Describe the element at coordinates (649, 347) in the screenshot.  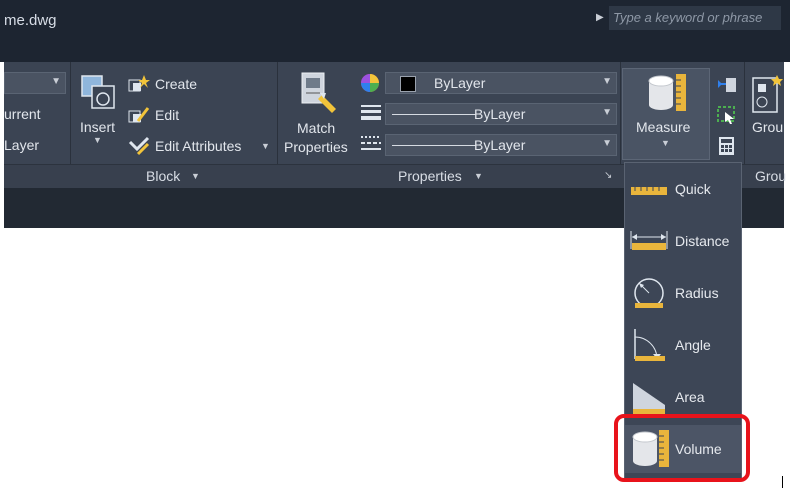
I see `angle-icon` at that location.